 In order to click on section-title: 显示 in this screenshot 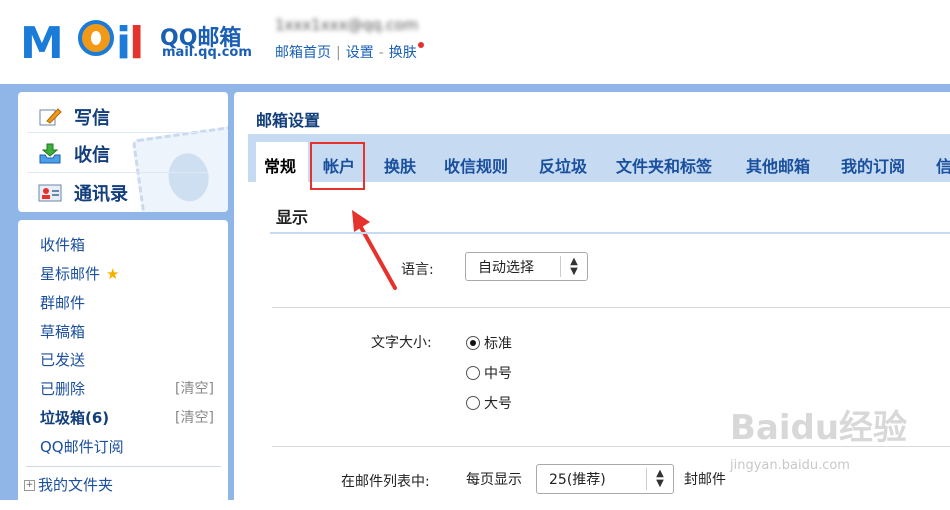, I will do `click(292, 217)`.